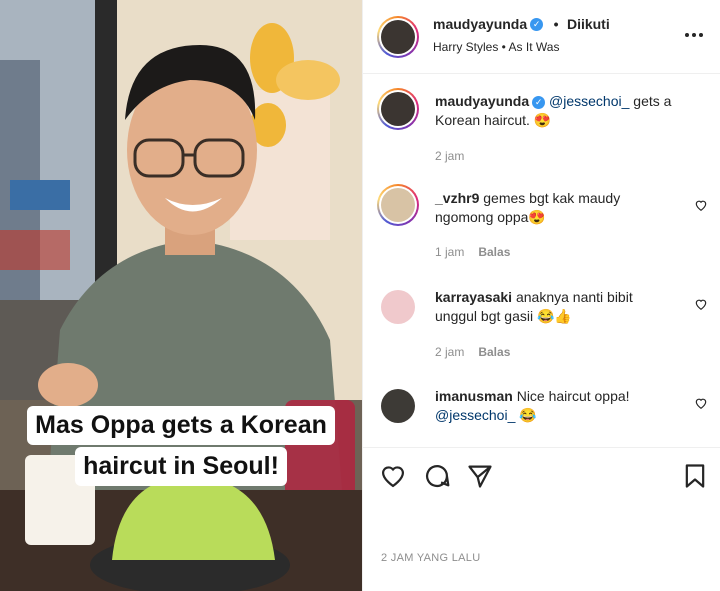 Image resolution: width=720 pixels, height=591 pixels. Describe the element at coordinates (450, 156) in the screenshot. I see `caption-time: 2 jam` at that location.